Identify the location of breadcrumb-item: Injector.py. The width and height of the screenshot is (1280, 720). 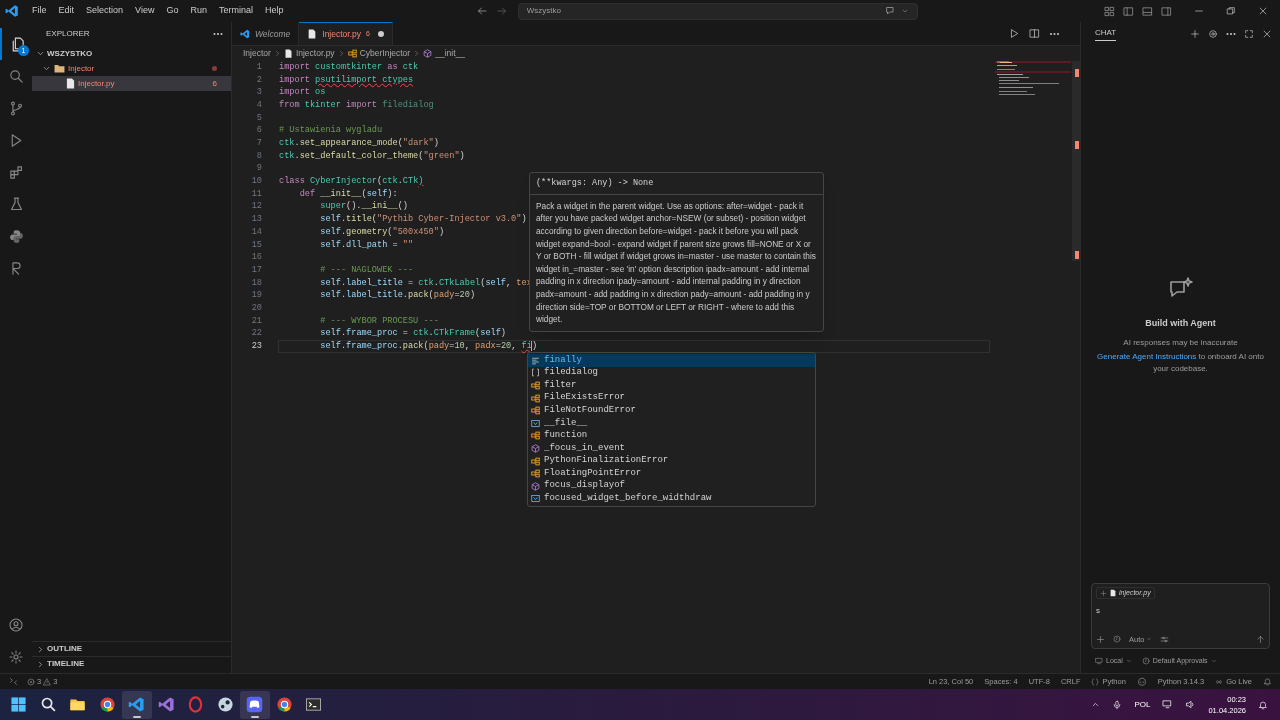
(315, 53).